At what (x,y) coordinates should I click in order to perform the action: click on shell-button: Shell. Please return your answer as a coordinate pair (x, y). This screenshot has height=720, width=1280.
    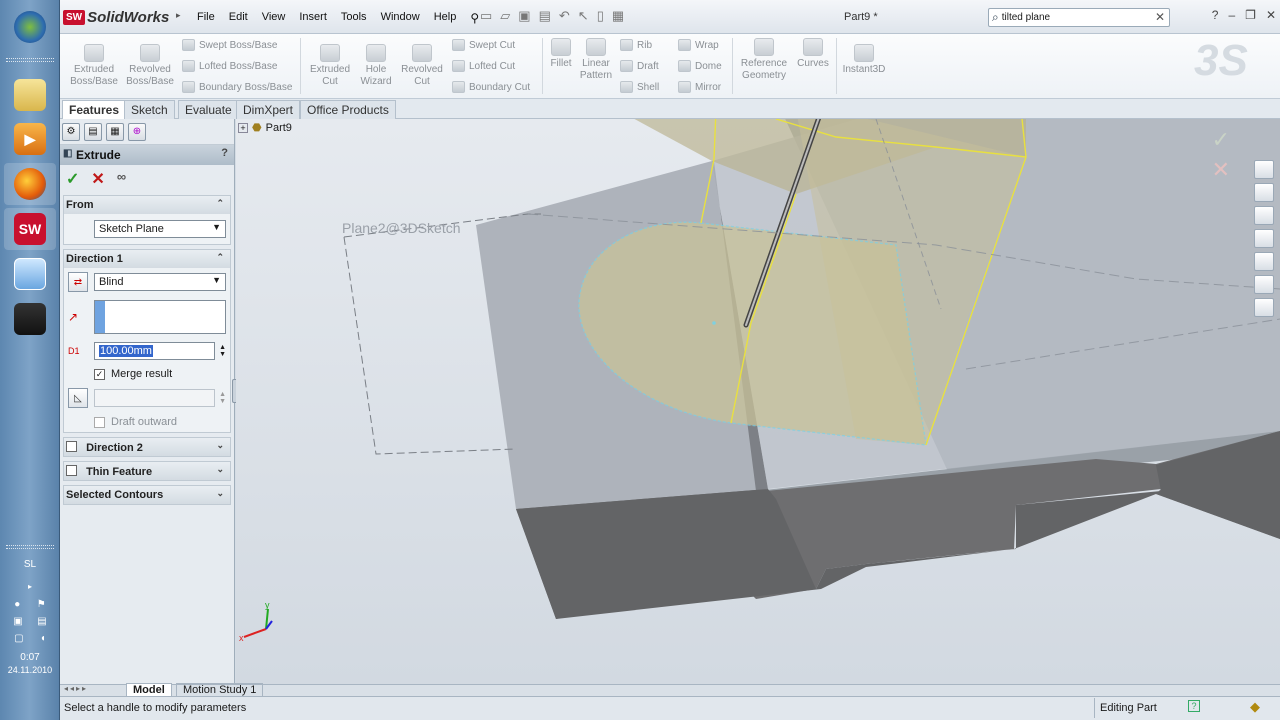
    Looking at the image, I should click on (639, 87).